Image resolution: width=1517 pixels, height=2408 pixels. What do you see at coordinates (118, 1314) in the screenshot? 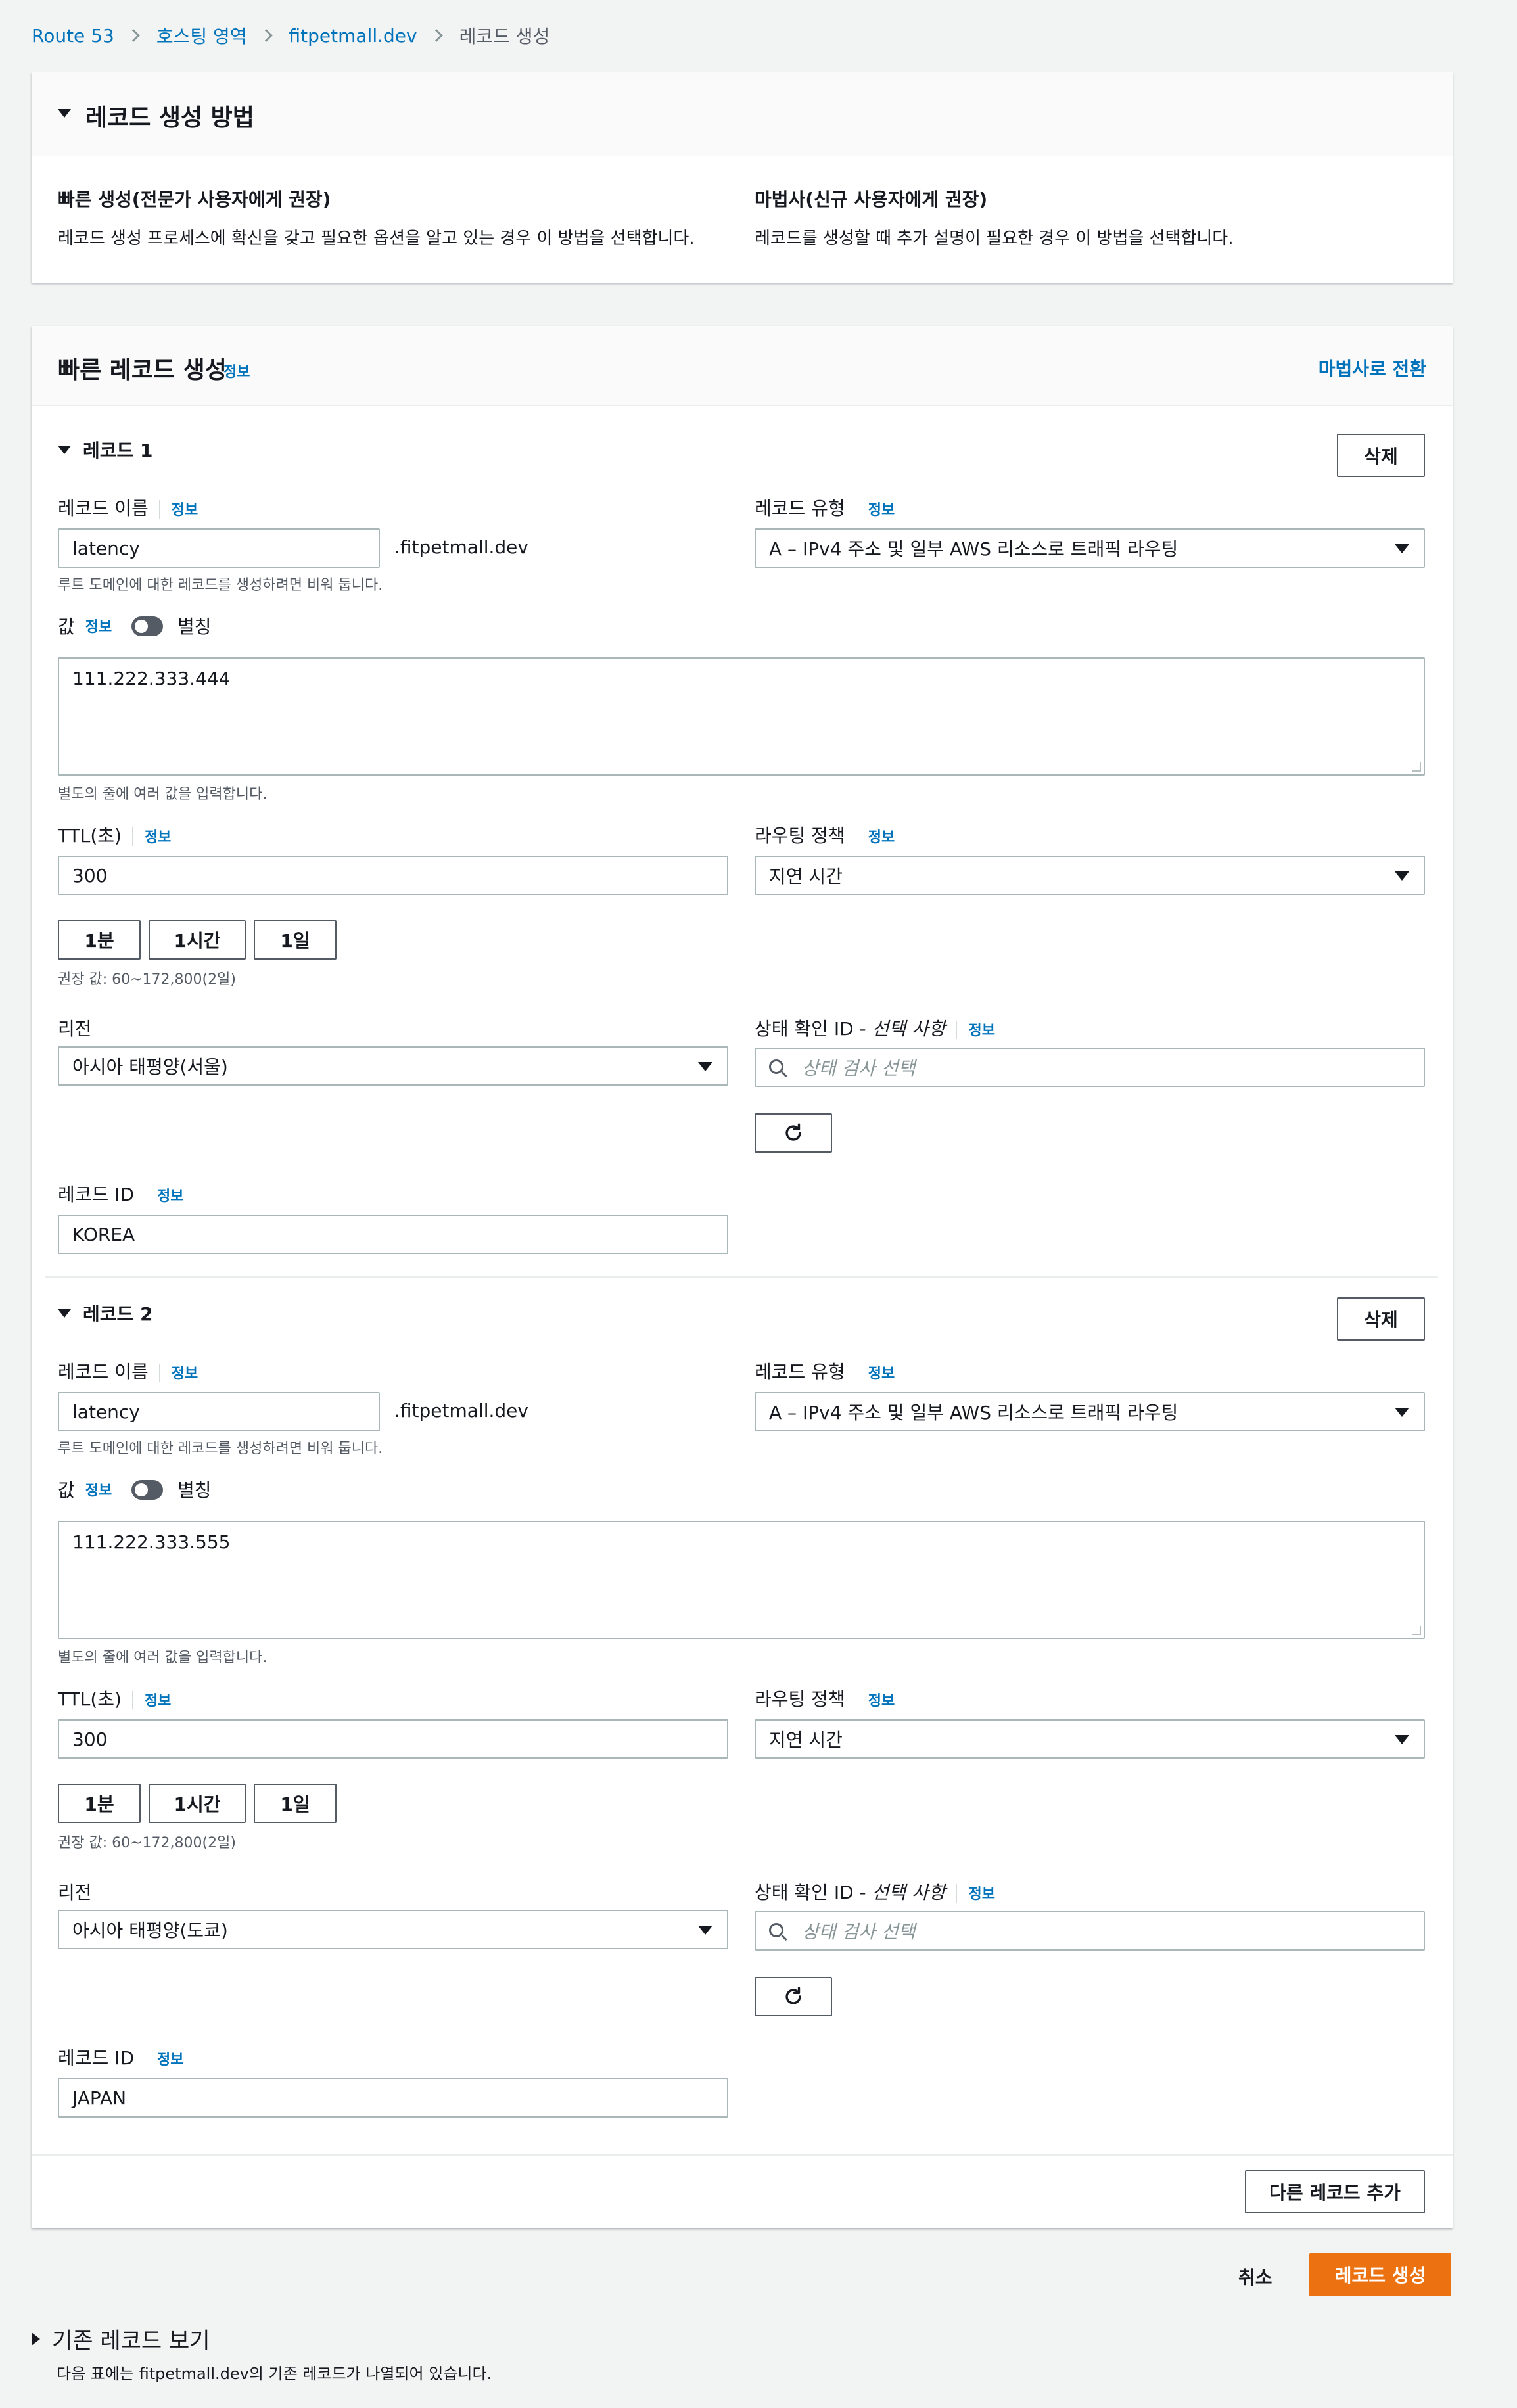
I see `record-title: 레코드 2` at bounding box center [118, 1314].